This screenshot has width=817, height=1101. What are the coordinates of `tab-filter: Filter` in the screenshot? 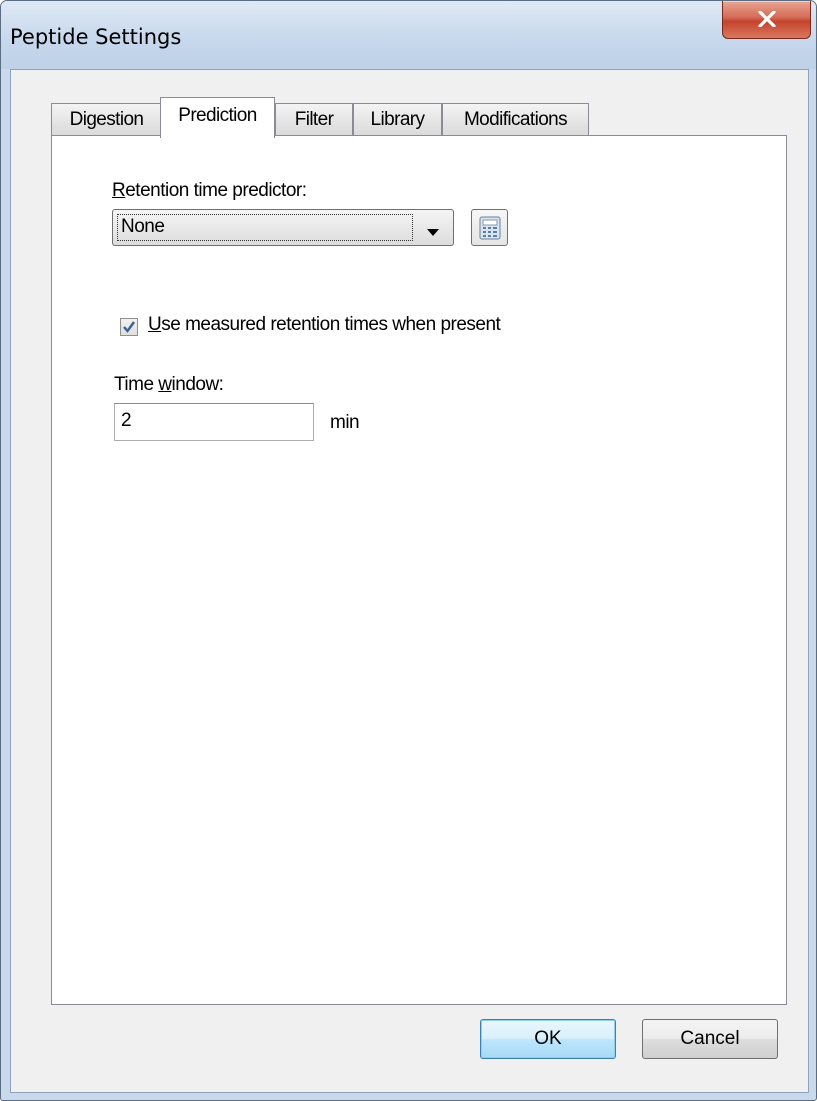 It's located at (314, 119).